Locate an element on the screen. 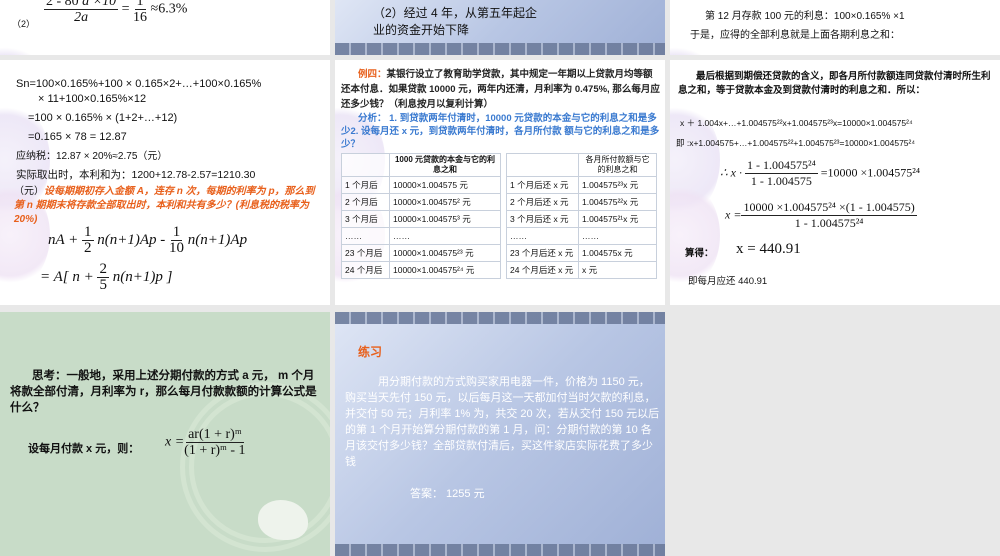 The width and height of the screenshot is (1000, 556). table-row: 2 个月后还 x 元 1.004575²²x 元 is located at coordinates (581, 202).